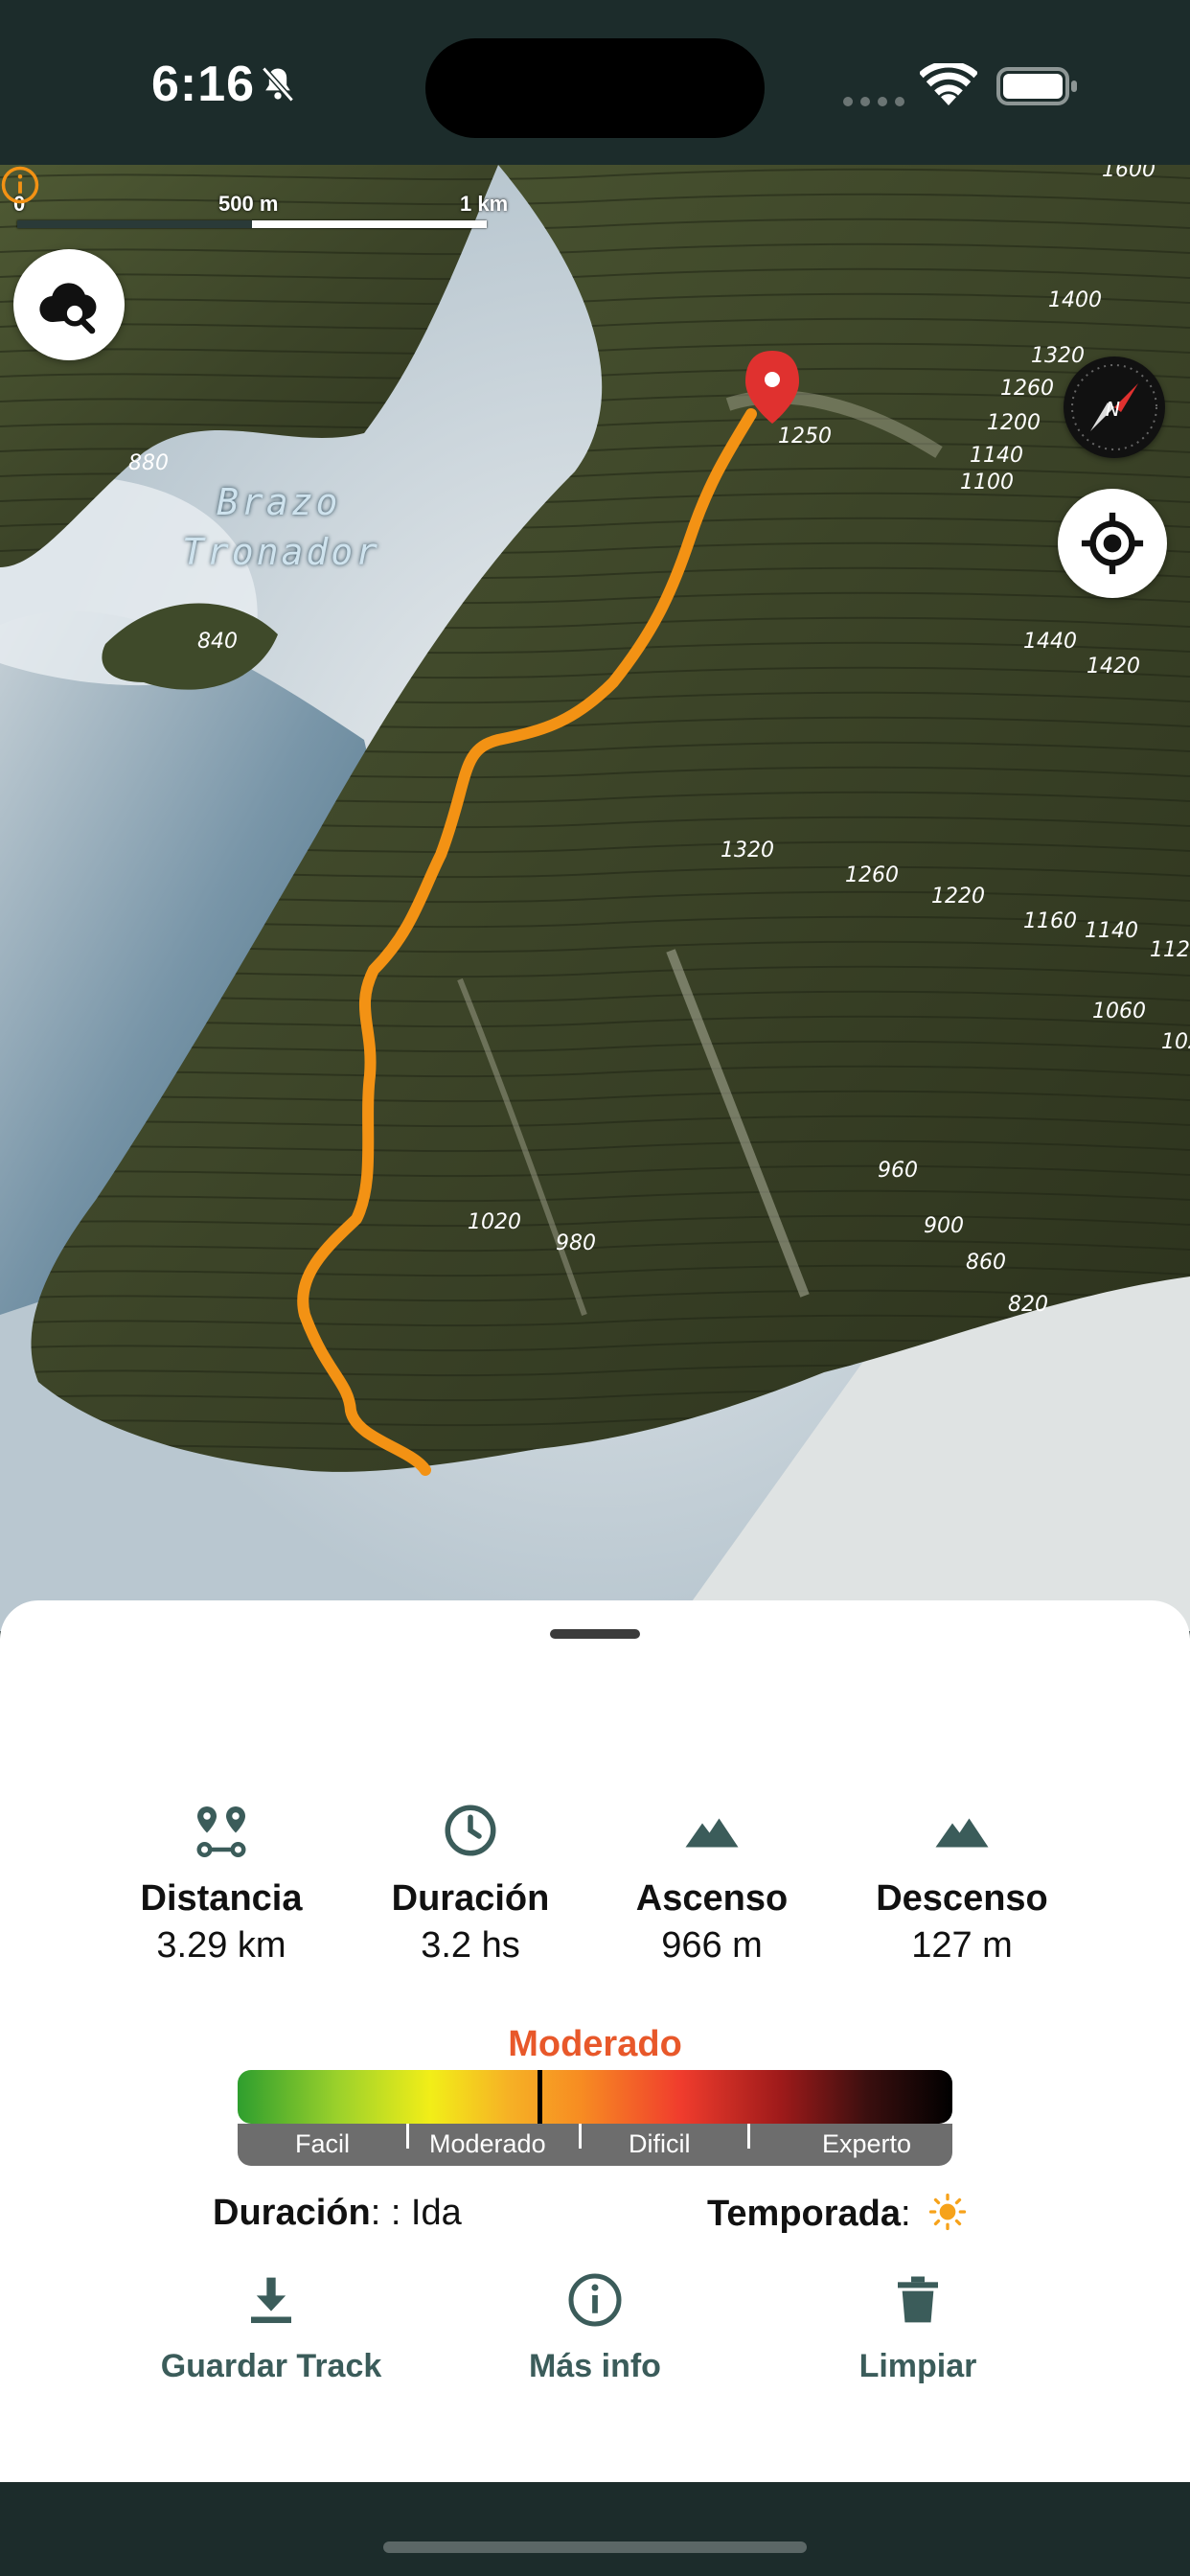  I want to click on place-label: Brazo, so click(279, 502).